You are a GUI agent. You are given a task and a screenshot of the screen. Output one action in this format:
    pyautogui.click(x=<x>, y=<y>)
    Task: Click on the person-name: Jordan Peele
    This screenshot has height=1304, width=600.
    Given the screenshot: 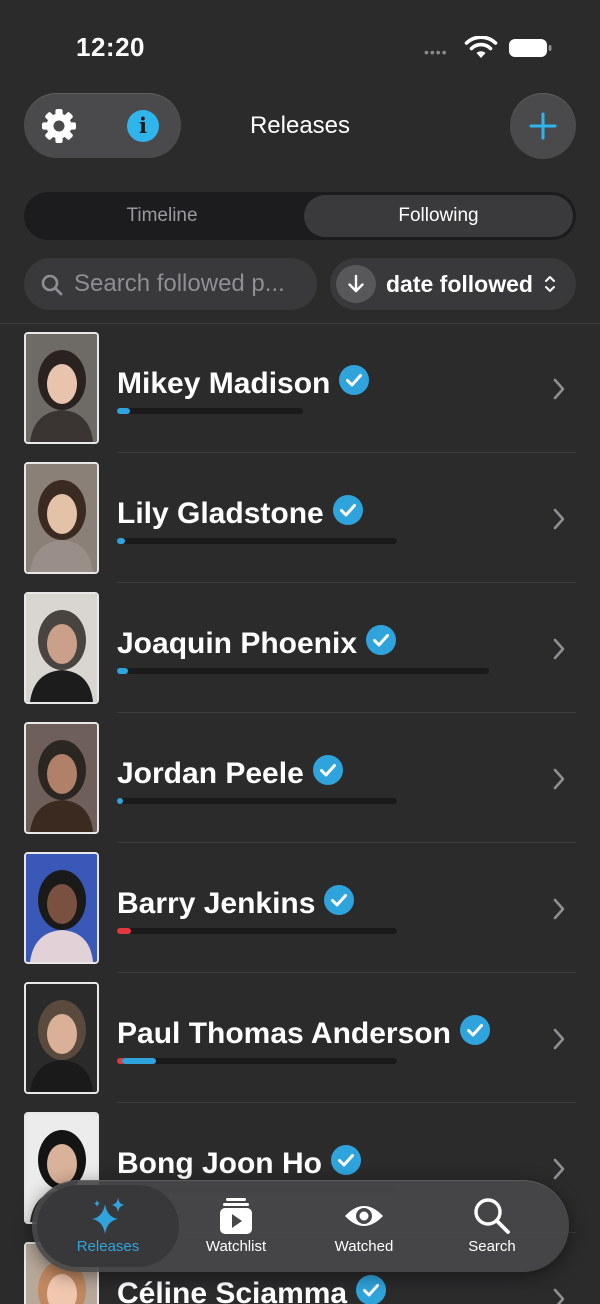 What is the action you would take?
    pyautogui.click(x=230, y=772)
    